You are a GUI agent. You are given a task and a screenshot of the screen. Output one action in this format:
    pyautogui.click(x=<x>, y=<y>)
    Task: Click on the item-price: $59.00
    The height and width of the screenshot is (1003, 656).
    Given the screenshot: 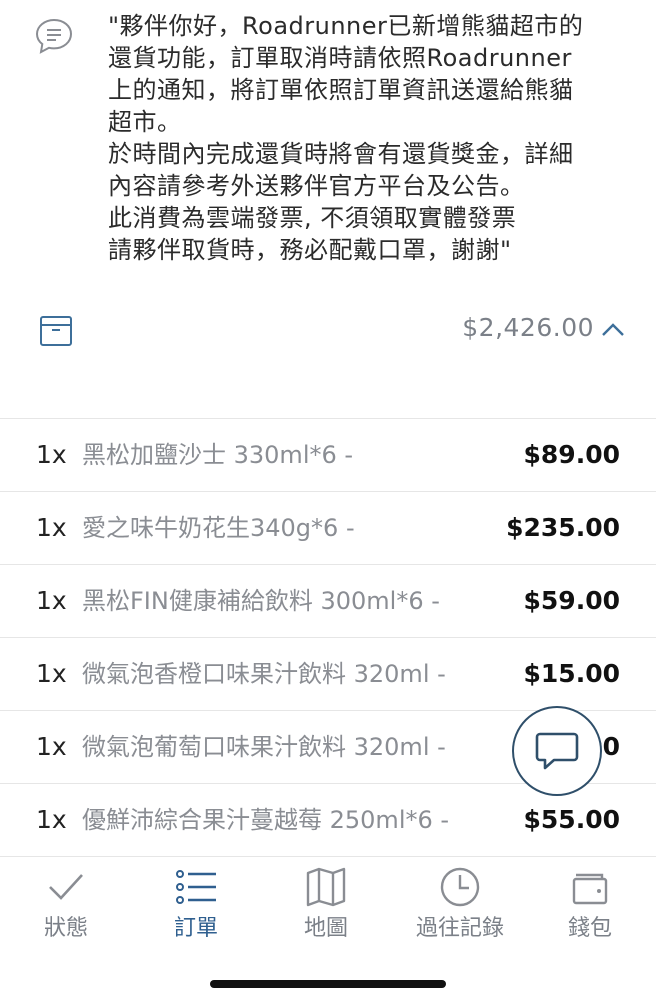 What is the action you would take?
    pyautogui.click(x=568, y=601)
    